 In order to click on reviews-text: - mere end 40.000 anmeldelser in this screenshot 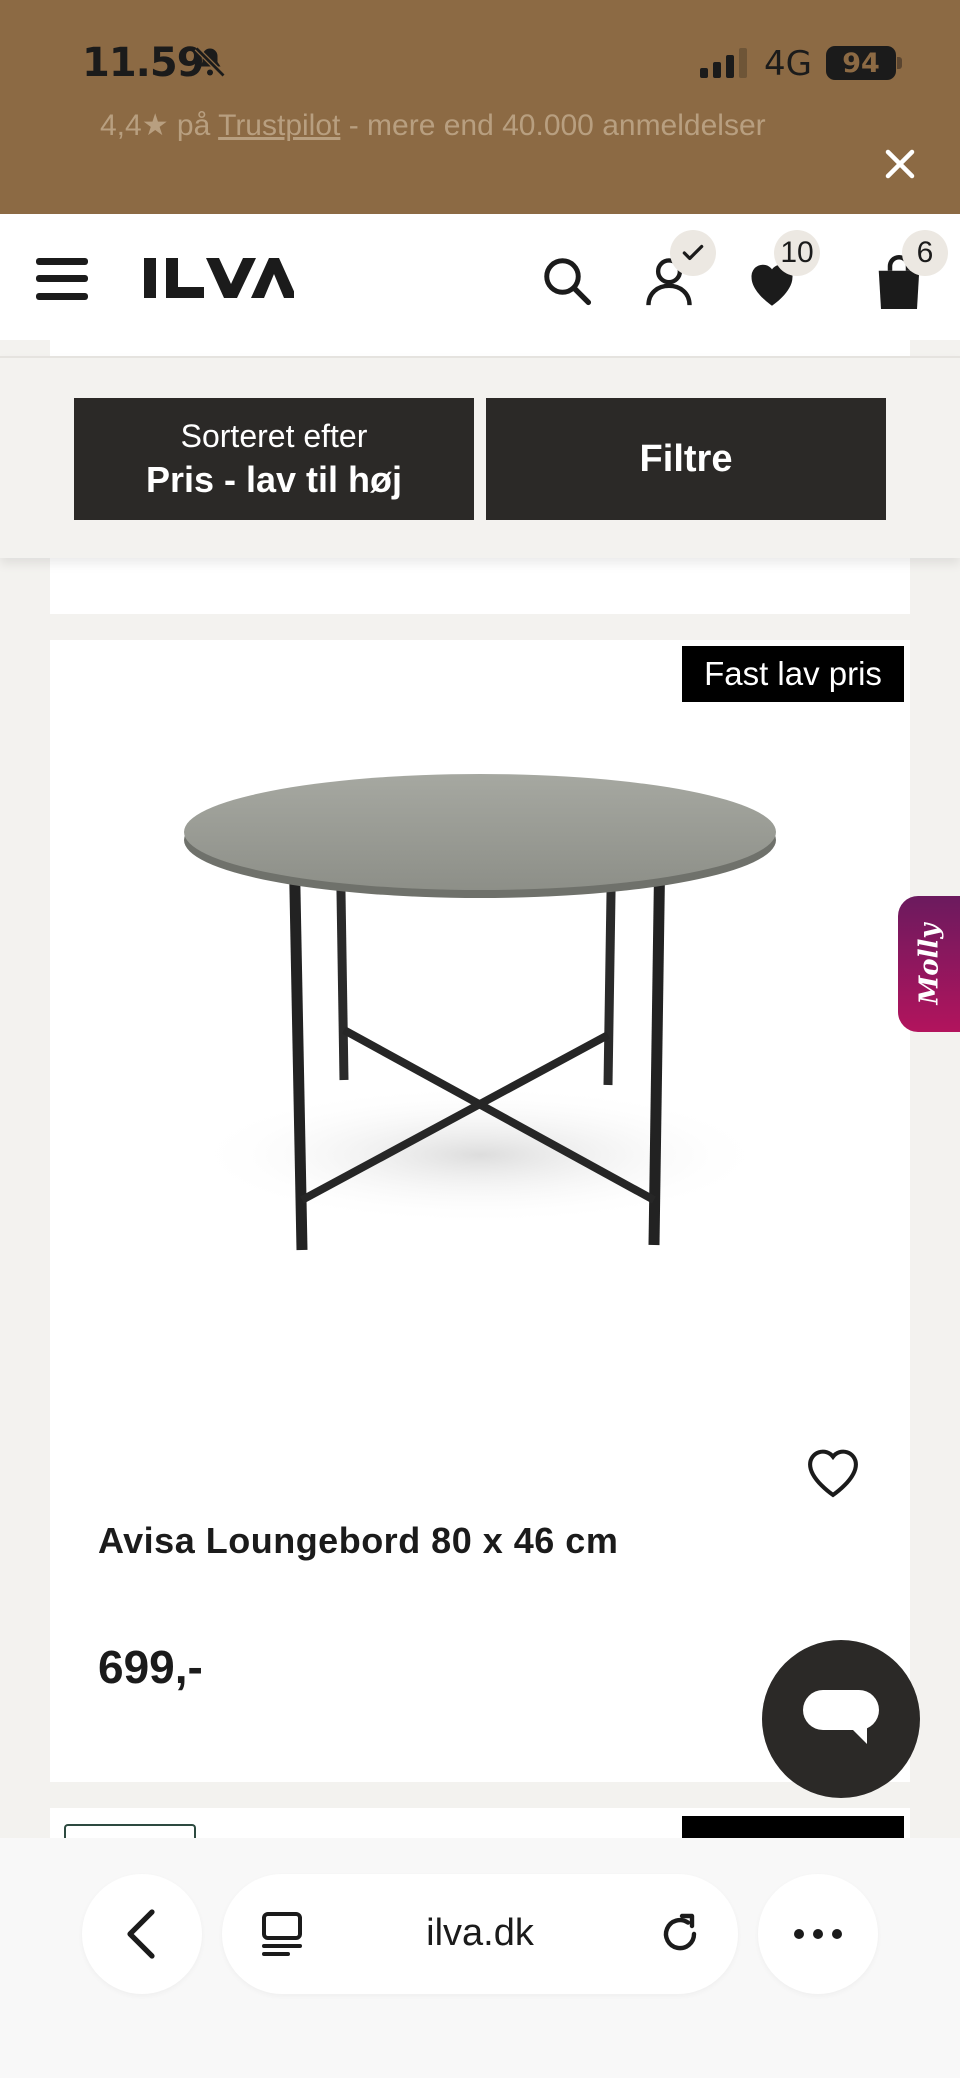, I will do `click(553, 125)`.